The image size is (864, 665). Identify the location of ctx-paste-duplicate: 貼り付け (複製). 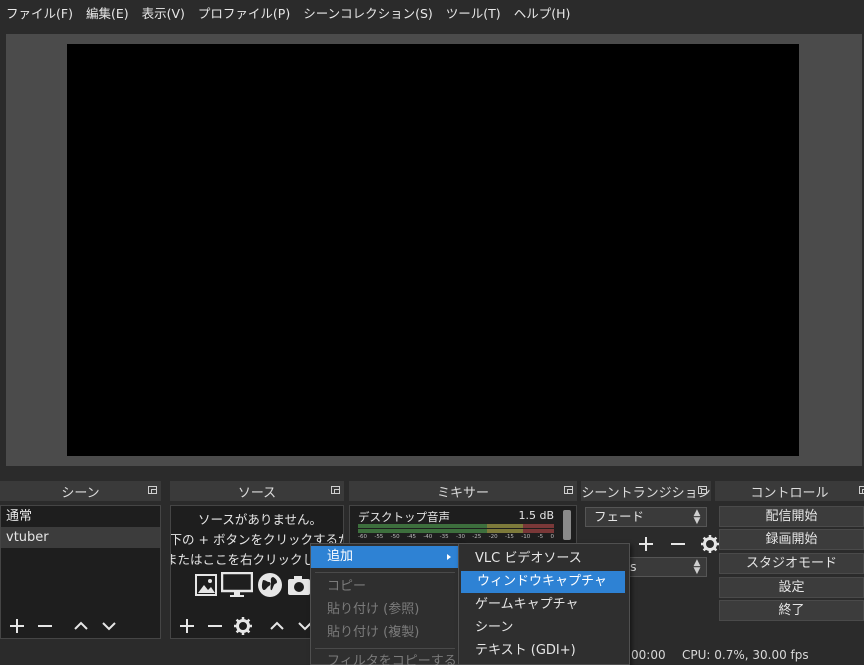
(385, 633).